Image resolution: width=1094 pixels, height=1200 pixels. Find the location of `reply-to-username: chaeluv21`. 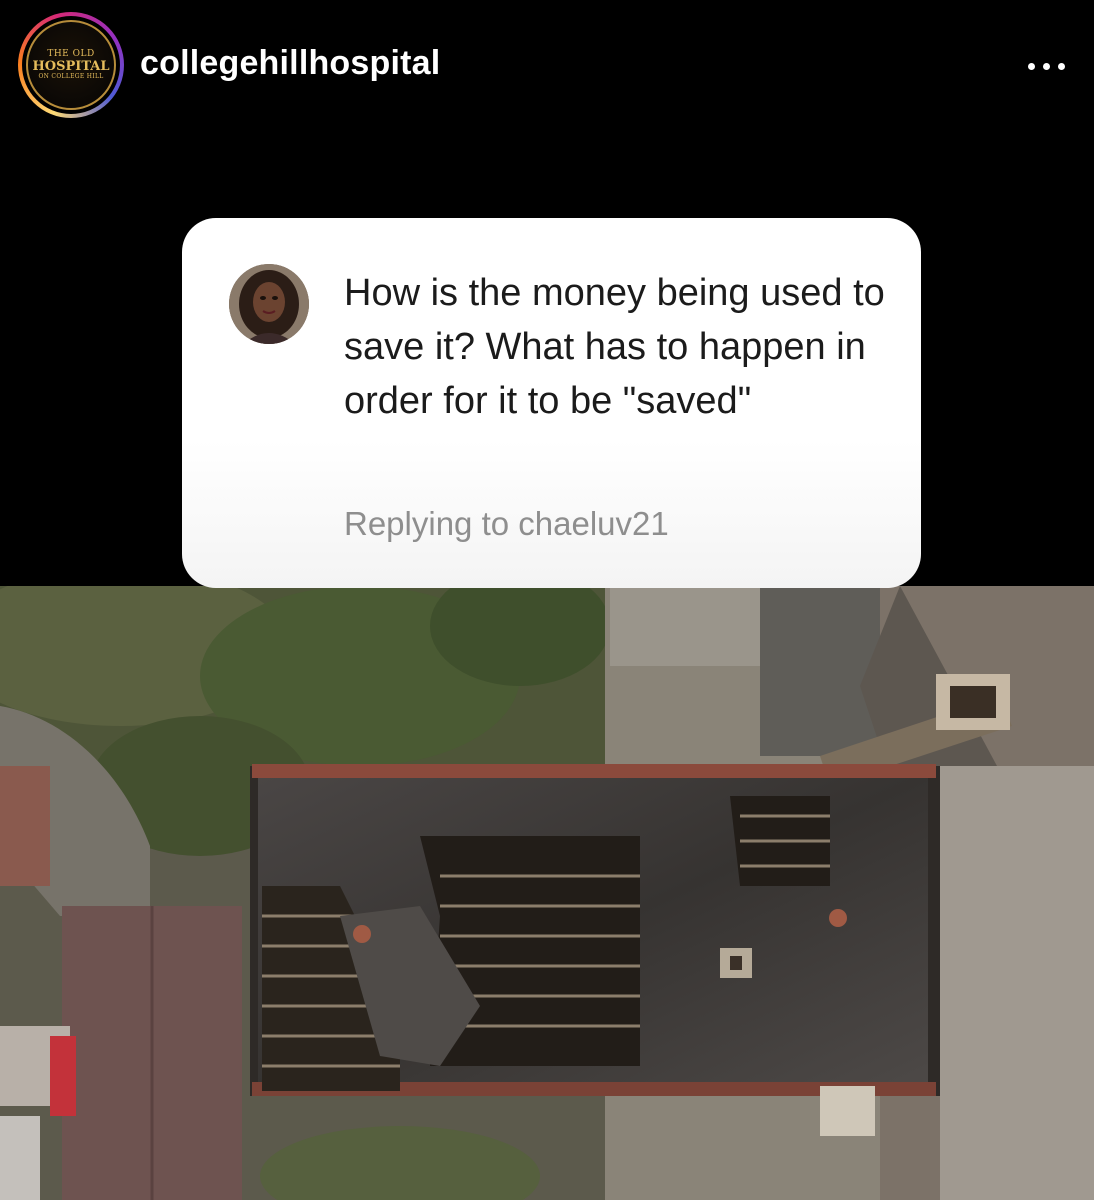

reply-to-username: chaeluv21 is located at coordinates (593, 523).